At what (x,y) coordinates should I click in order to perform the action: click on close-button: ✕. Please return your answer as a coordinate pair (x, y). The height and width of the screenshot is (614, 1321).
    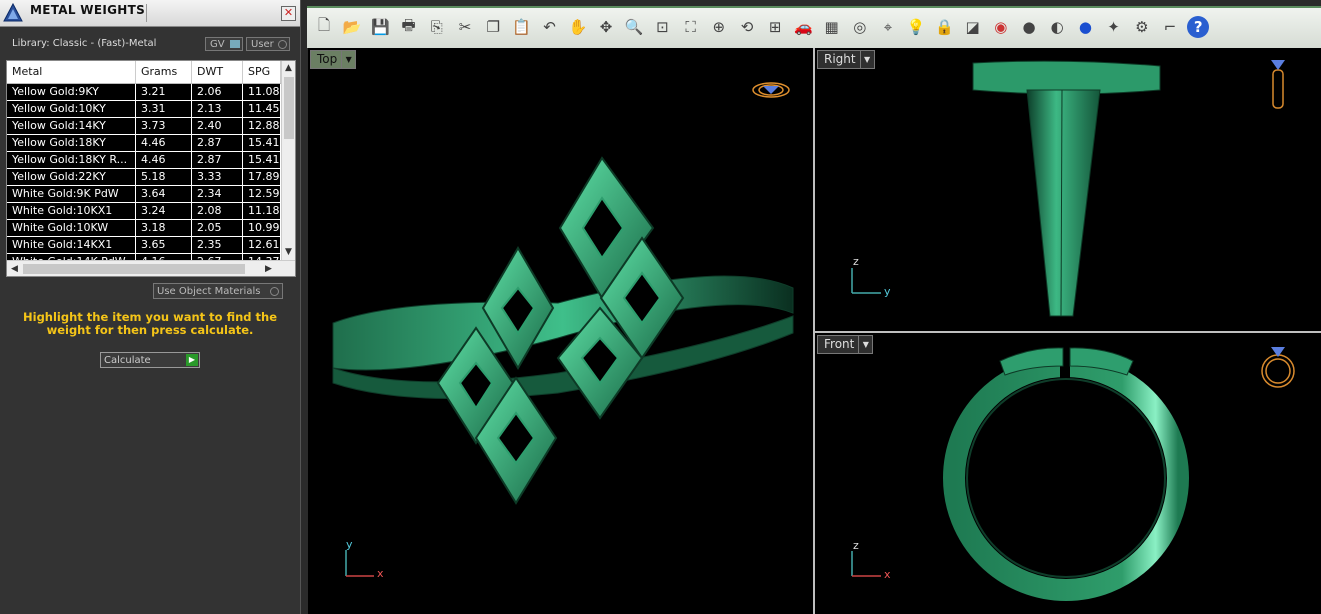
    Looking at the image, I should click on (288, 13).